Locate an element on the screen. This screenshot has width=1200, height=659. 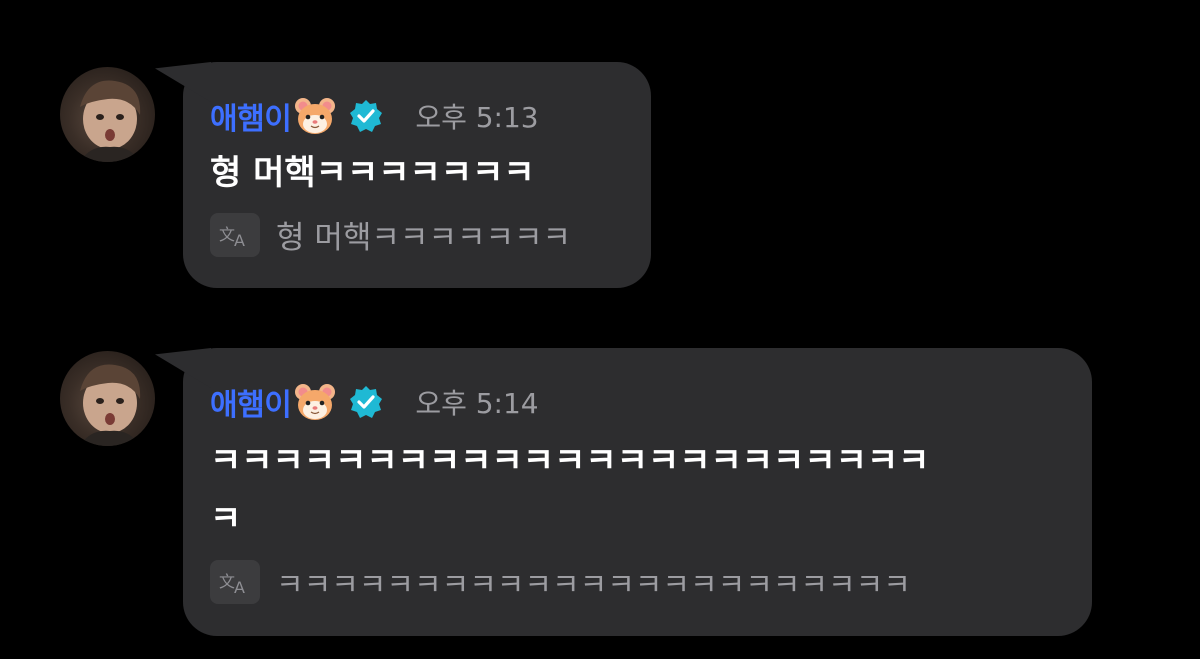
message-text: ㅋㅋㅋㅋㅋㅋㅋㅋㅋㅋㅋㅋㅋㅋㅋㅋㅋㅋㅋㅋㅋㅋㅋ ㅋ is located at coordinates (569, 490).